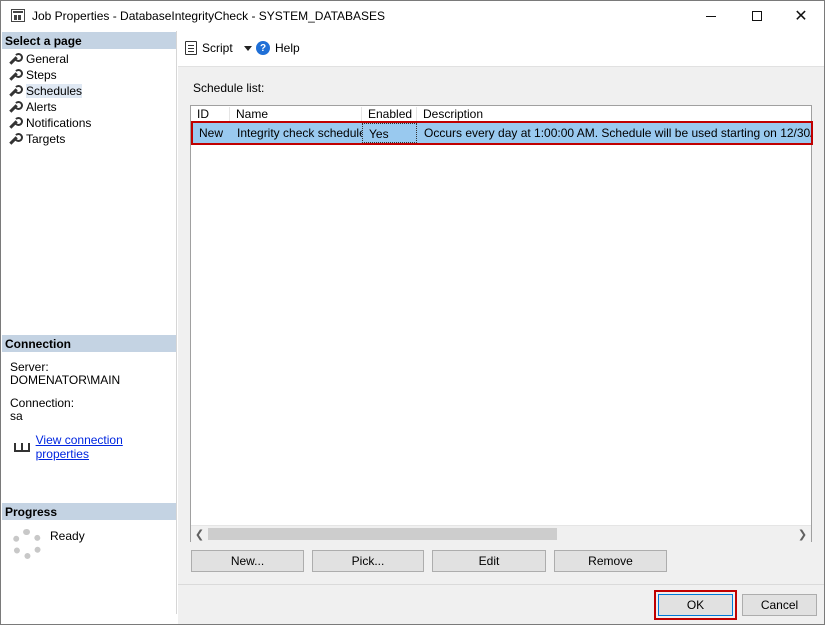  I want to click on scroll-left-icon: ❮, so click(199, 534).